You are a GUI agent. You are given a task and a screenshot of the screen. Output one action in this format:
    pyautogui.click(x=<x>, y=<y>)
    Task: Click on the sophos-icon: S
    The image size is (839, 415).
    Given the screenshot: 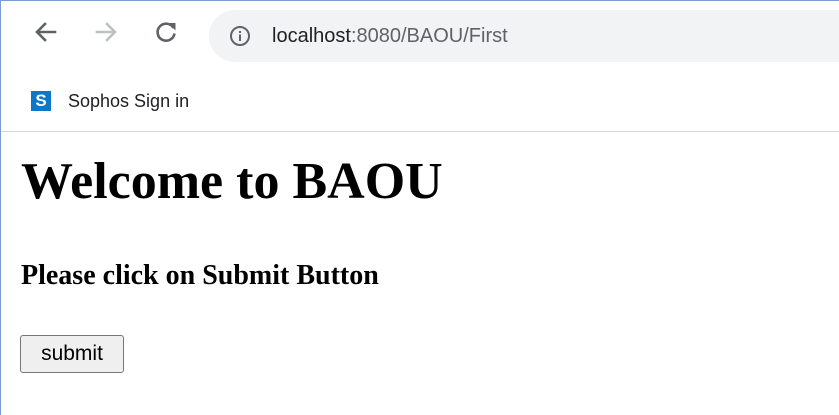 What is the action you would take?
    pyautogui.click(x=41, y=101)
    